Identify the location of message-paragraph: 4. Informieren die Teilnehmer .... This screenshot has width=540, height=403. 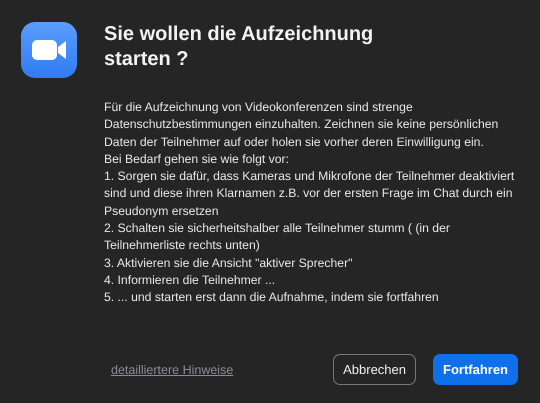
(190, 280).